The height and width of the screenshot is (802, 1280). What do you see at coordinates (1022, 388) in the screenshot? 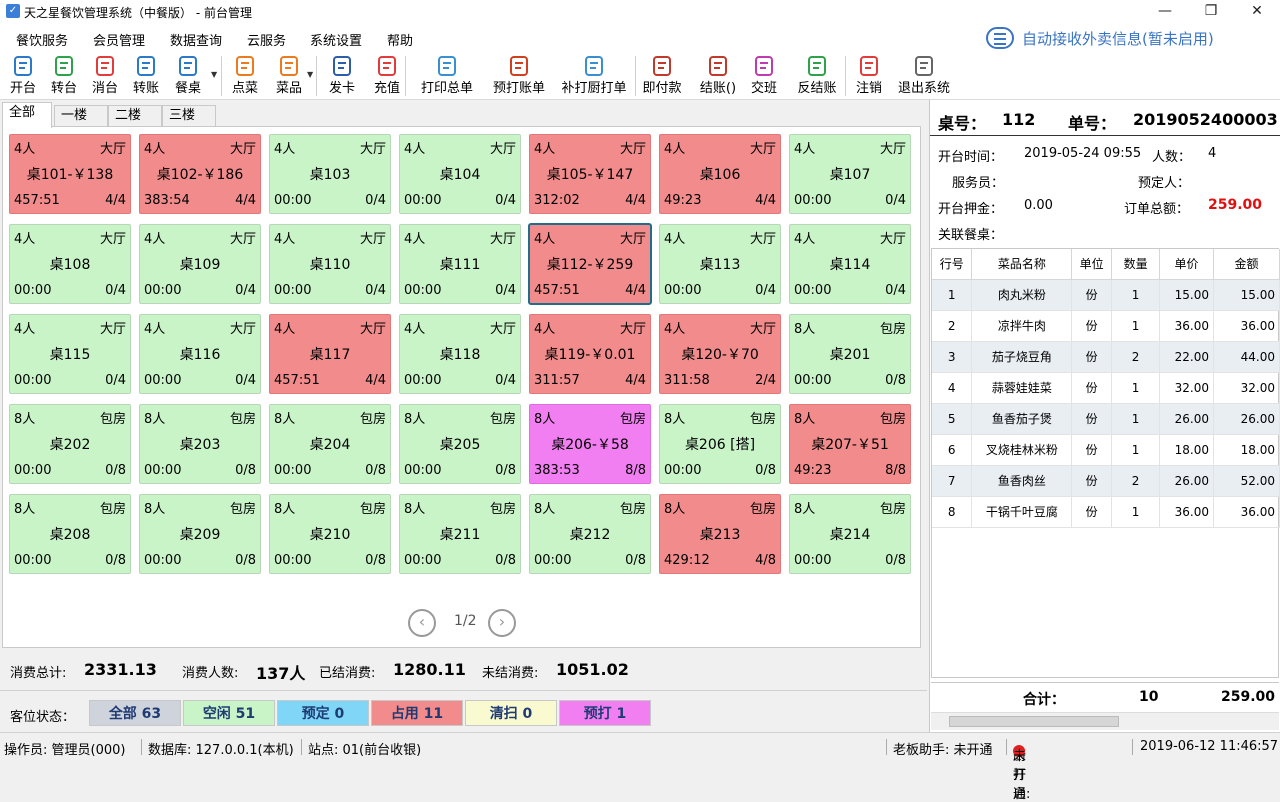
I see `table-cell: 蒜蓉娃娃菜` at bounding box center [1022, 388].